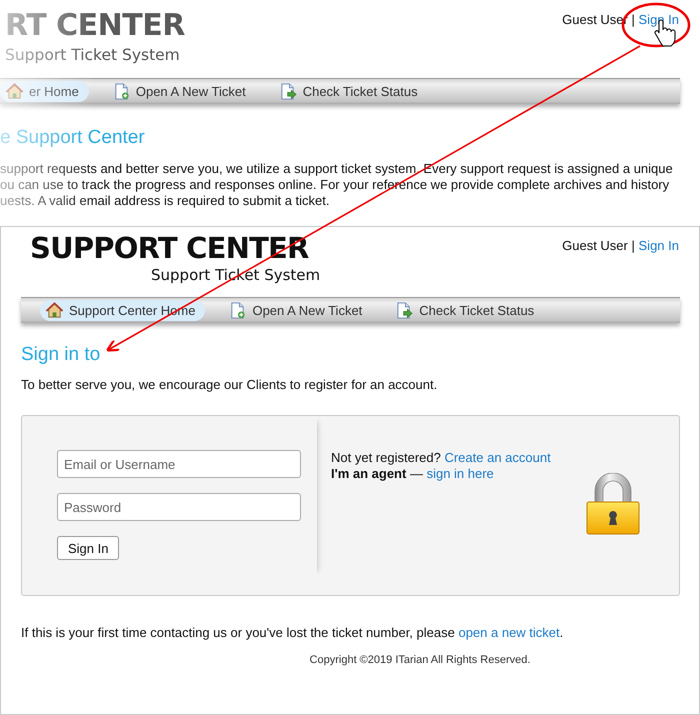 The width and height of the screenshot is (700, 715). What do you see at coordinates (229, 385) in the screenshot?
I see `intro-text: To better serve you, we encourage our Clients to register for an account.` at bounding box center [229, 385].